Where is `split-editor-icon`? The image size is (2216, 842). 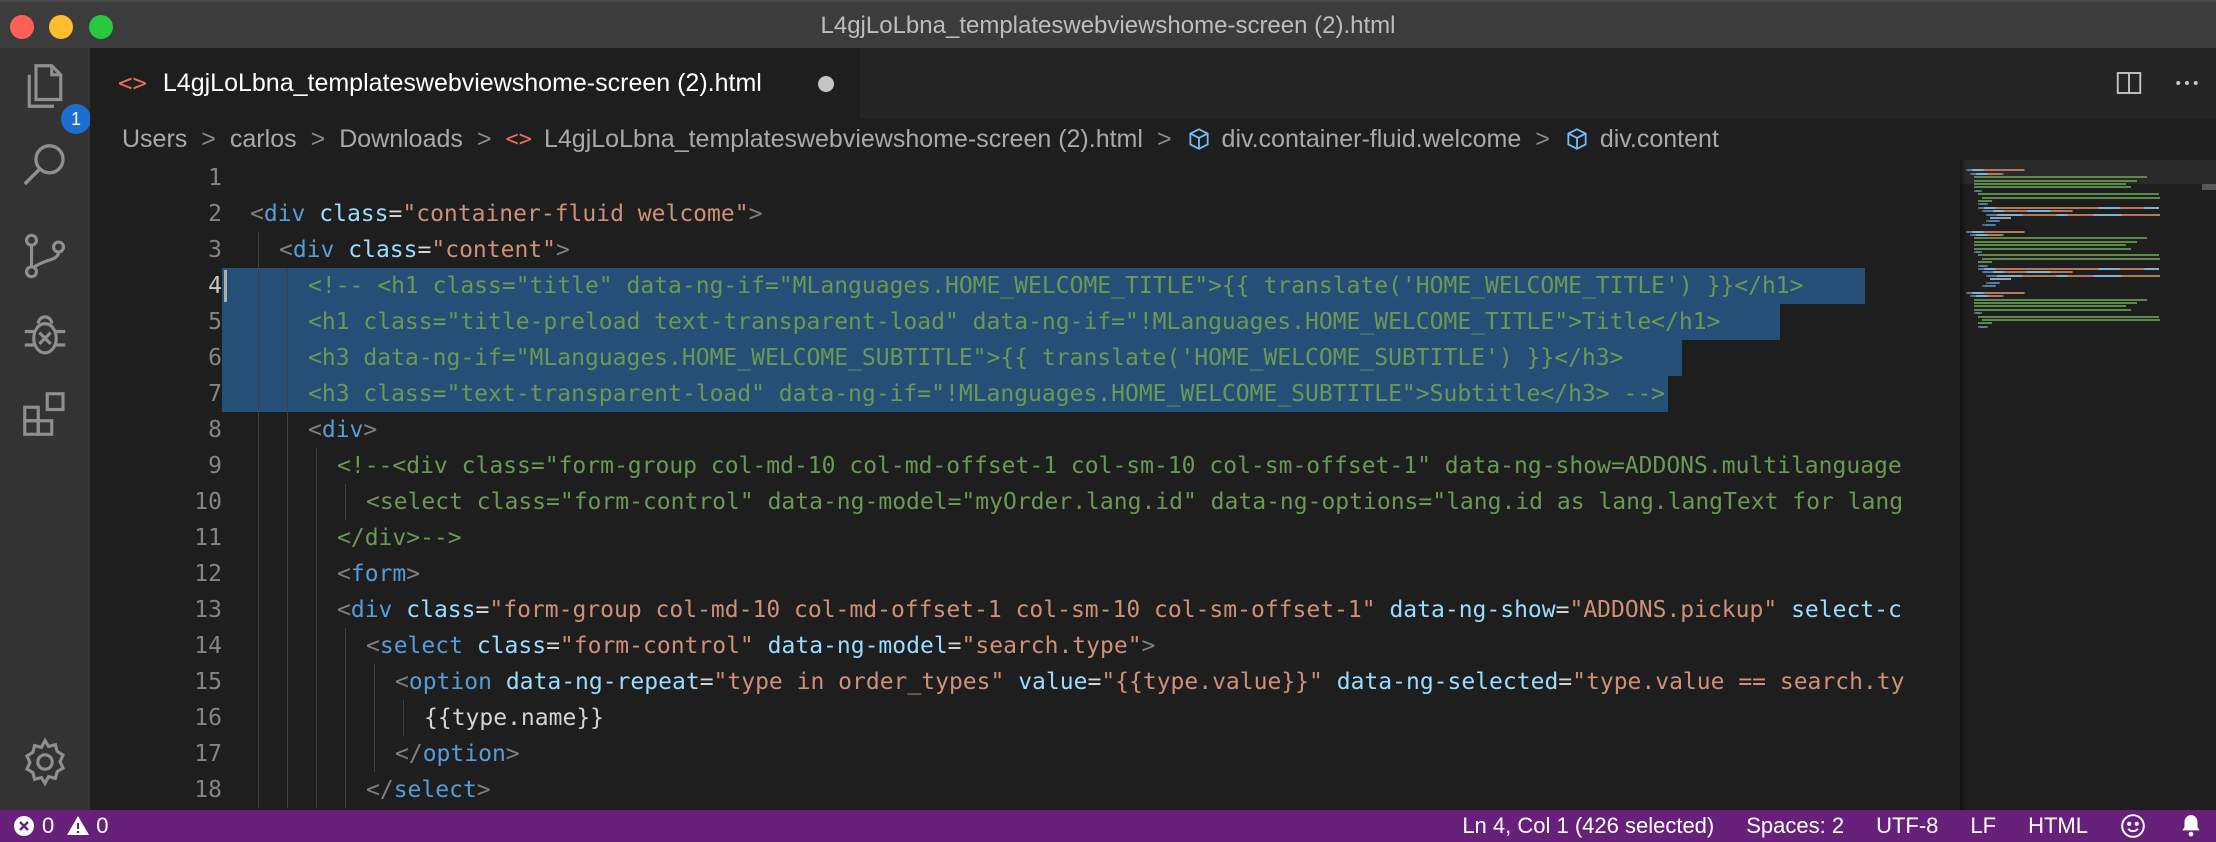 split-editor-icon is located at coordinates (2129, 83).